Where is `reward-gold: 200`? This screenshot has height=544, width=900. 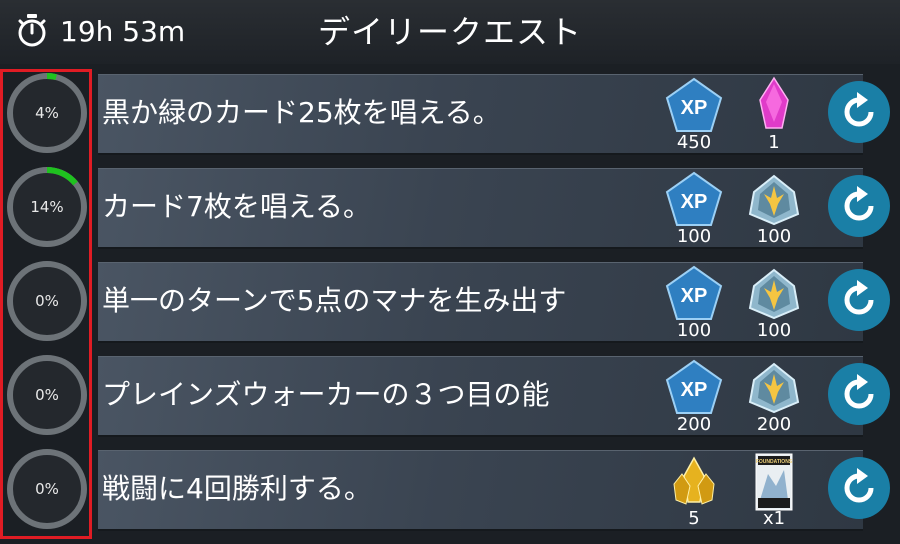 reward-gold: 200 is located at coordinates (774, 395).